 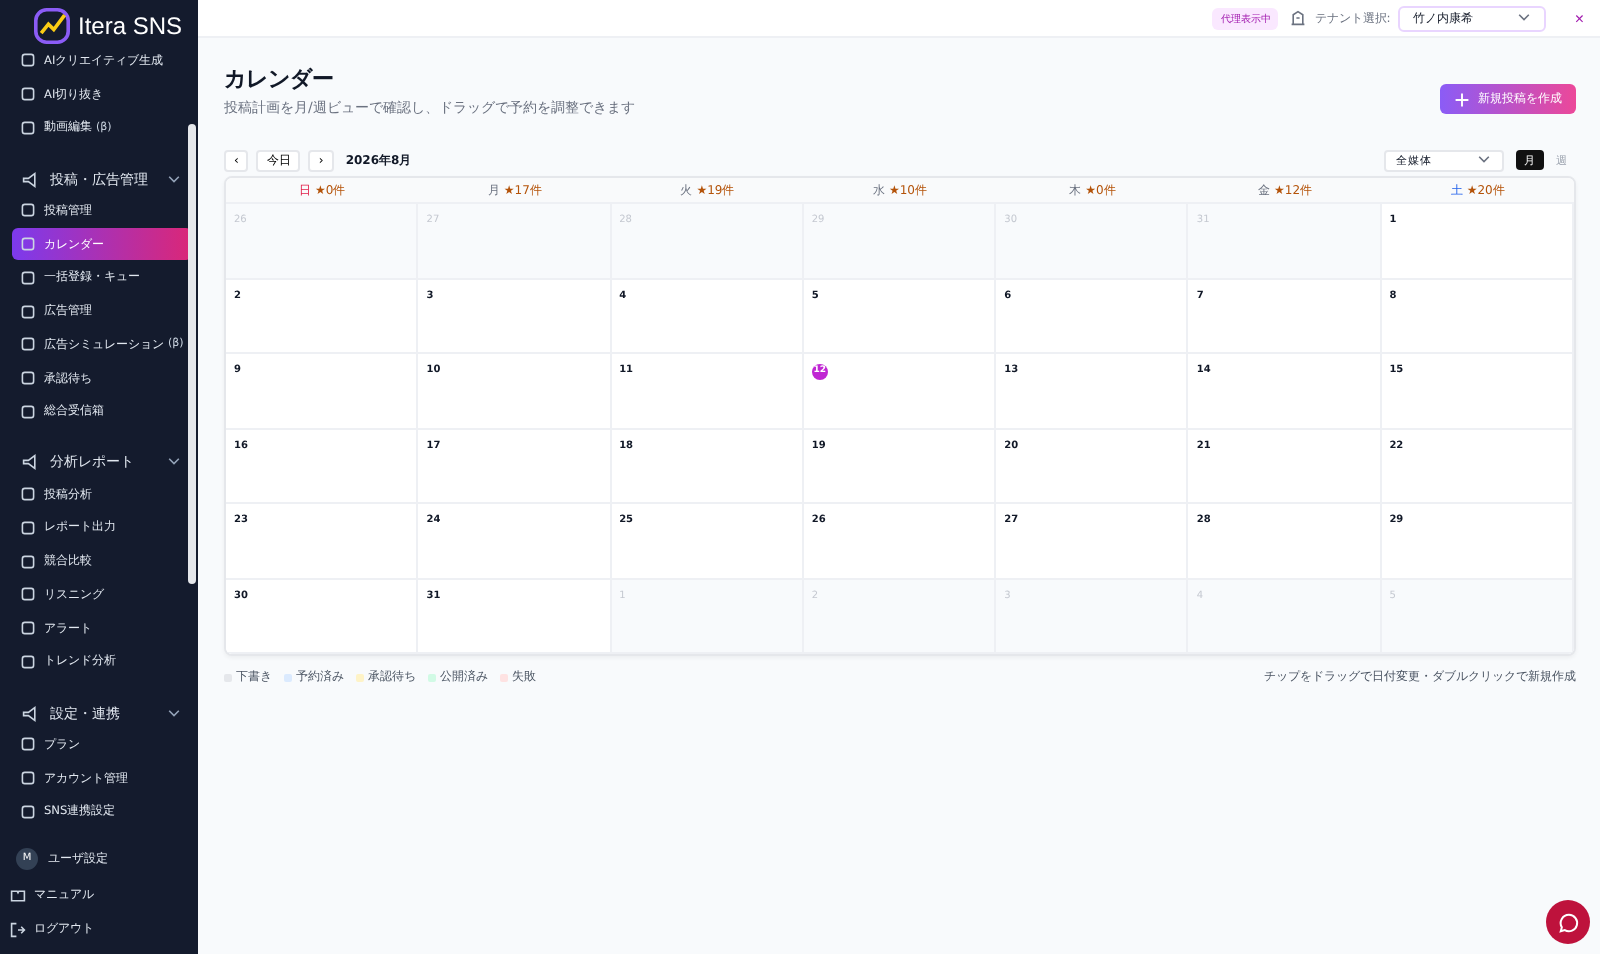 I want to click on app-logo: Itera SNS, so click(x=130, y=25).